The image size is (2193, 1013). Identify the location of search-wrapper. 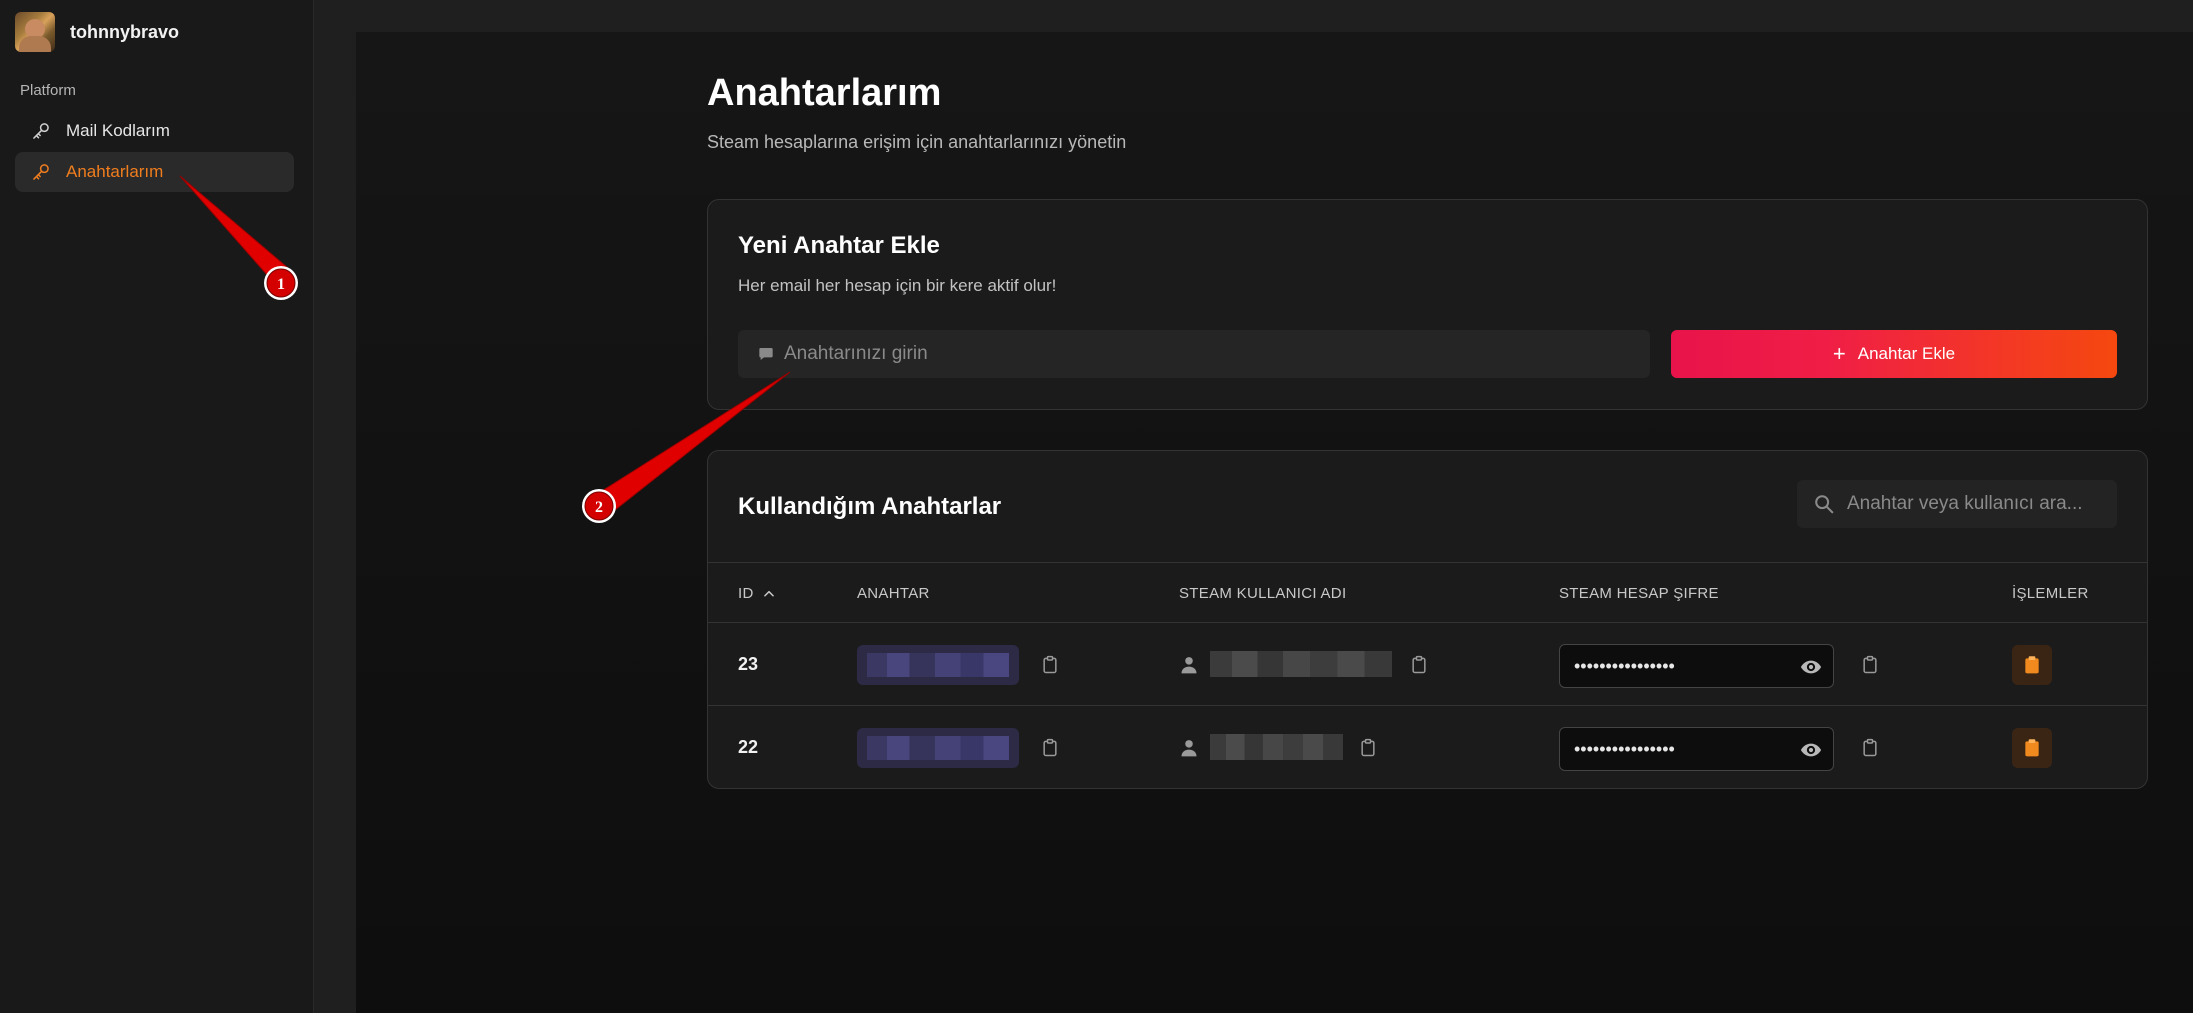
(1957, 504).